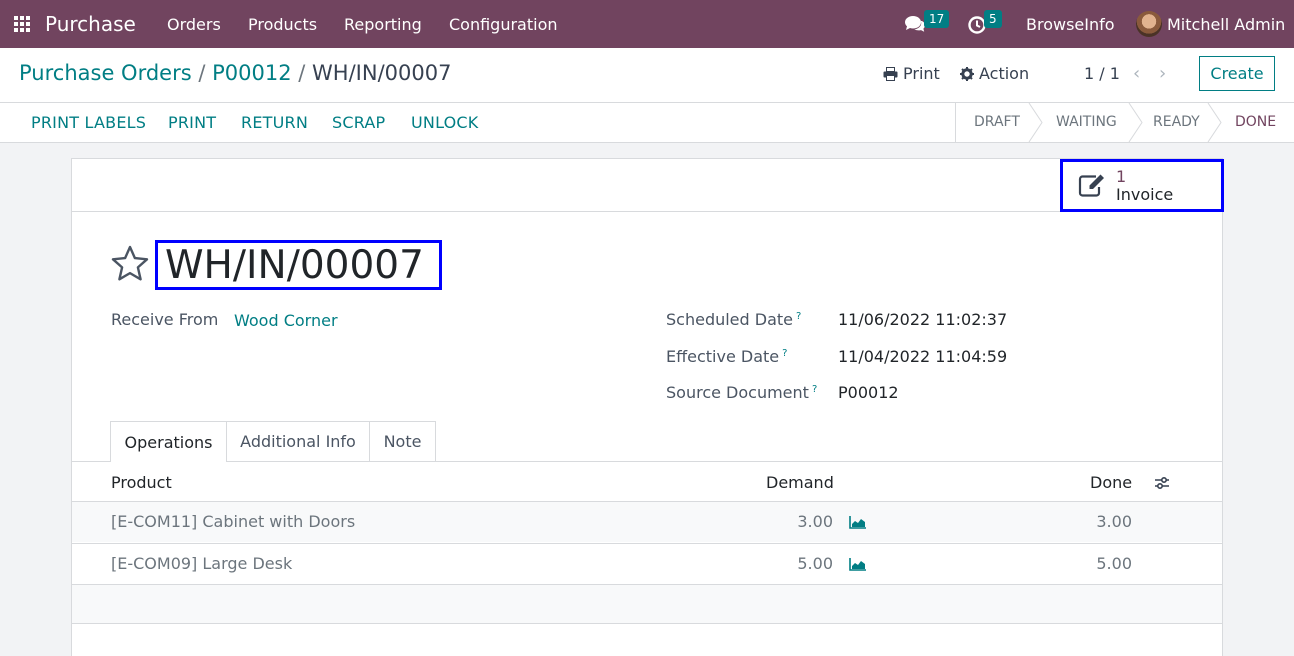 The width and height of the screenshot is (1294, 656). I want to click on pager-value: 1 / 1, so click(1102, 73).